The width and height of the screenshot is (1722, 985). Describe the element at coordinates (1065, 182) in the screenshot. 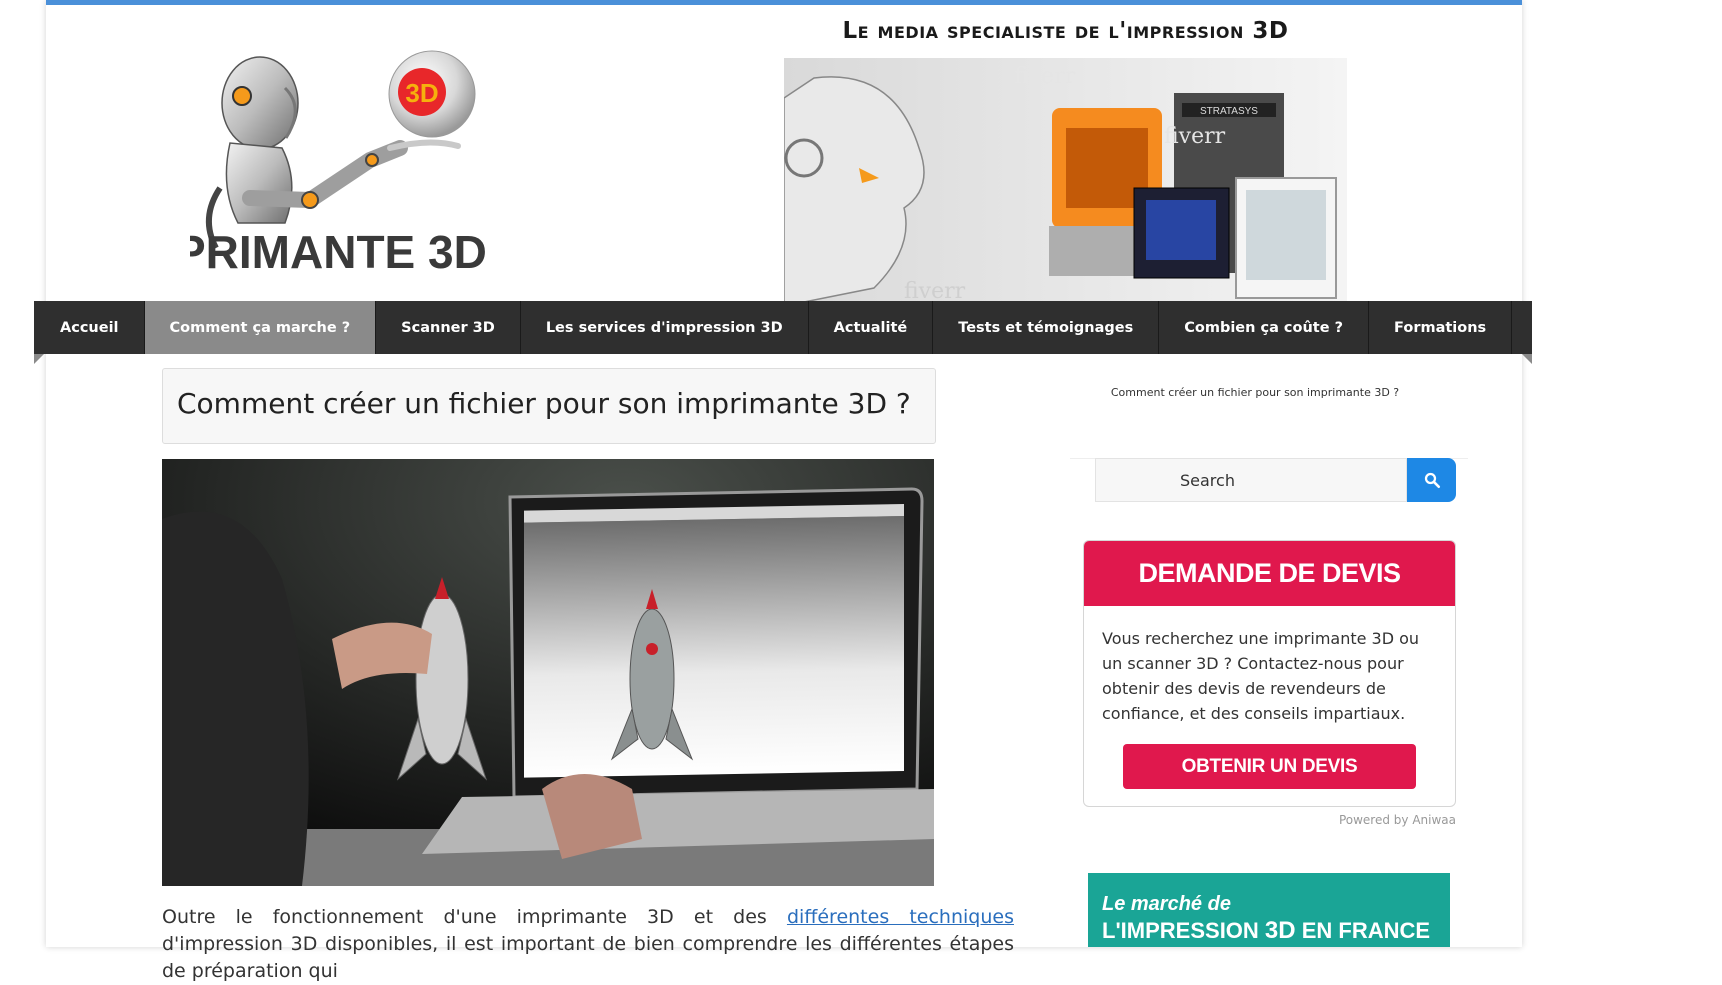

I see `banner-printers-image: STRATASYS fiverr fiverr fiverr` at that location.